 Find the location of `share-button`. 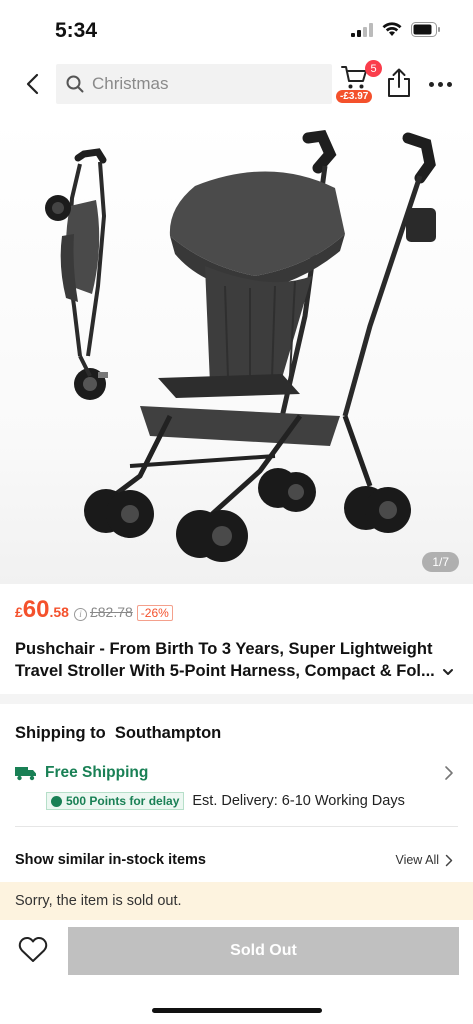

share-button is located at coordinates (400, 84).